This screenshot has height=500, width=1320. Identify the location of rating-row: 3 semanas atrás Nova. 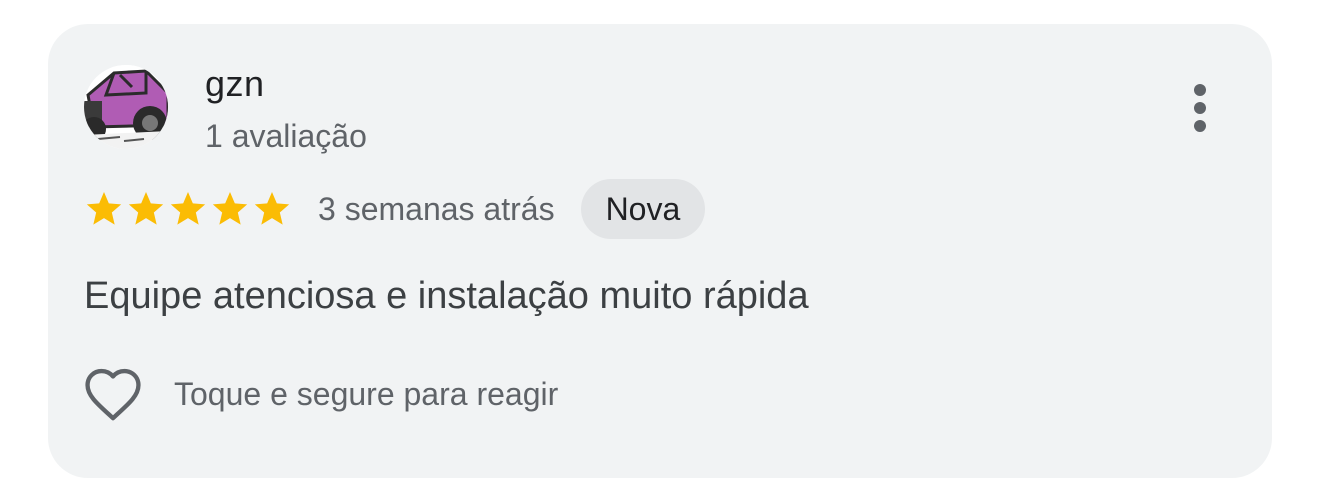
(395, 209).